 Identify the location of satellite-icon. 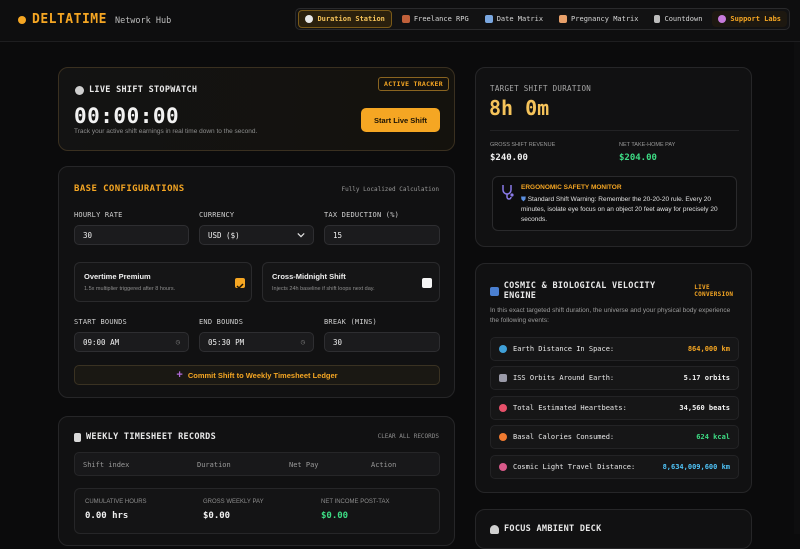
(503, 378).